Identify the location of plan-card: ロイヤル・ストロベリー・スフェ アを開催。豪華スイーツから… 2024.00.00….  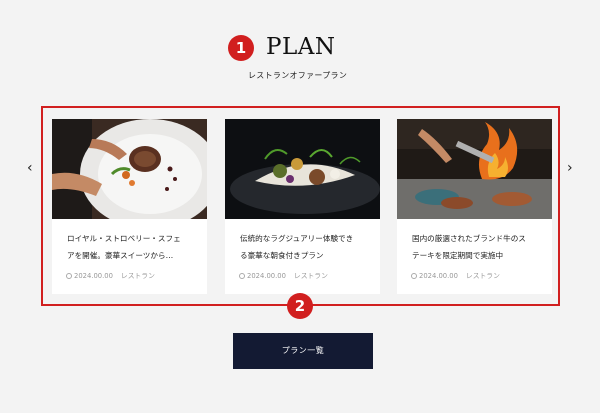
(129, 206).